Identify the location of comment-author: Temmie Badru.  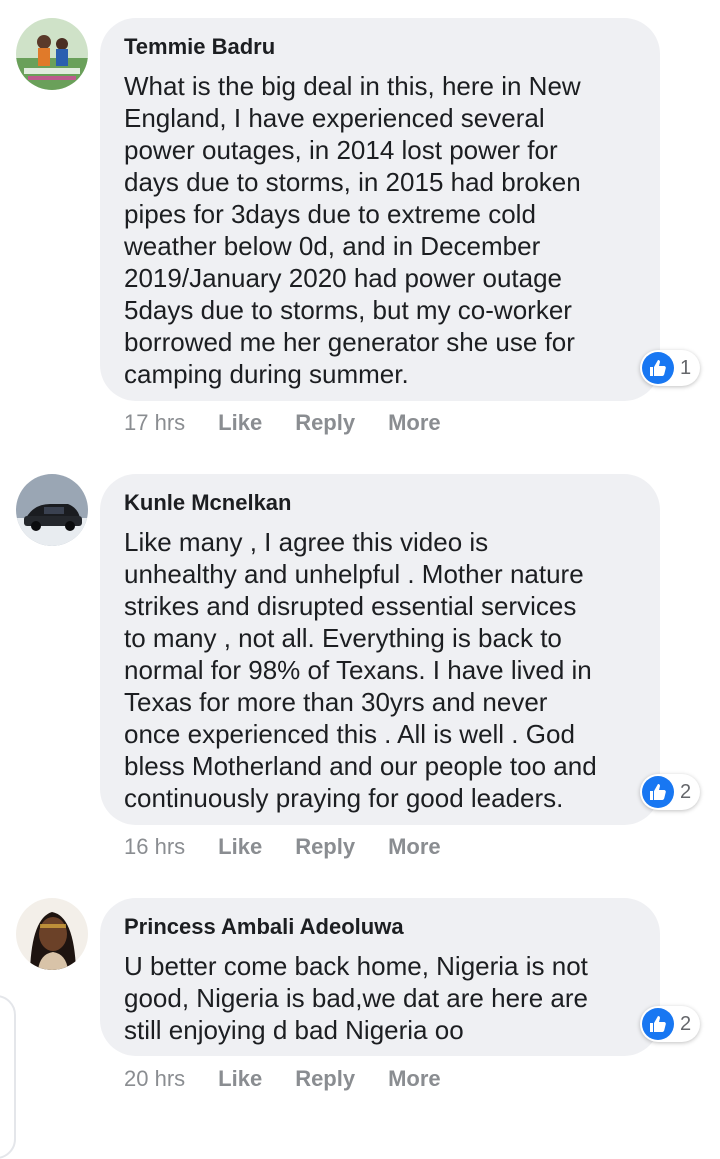
(380, 47).